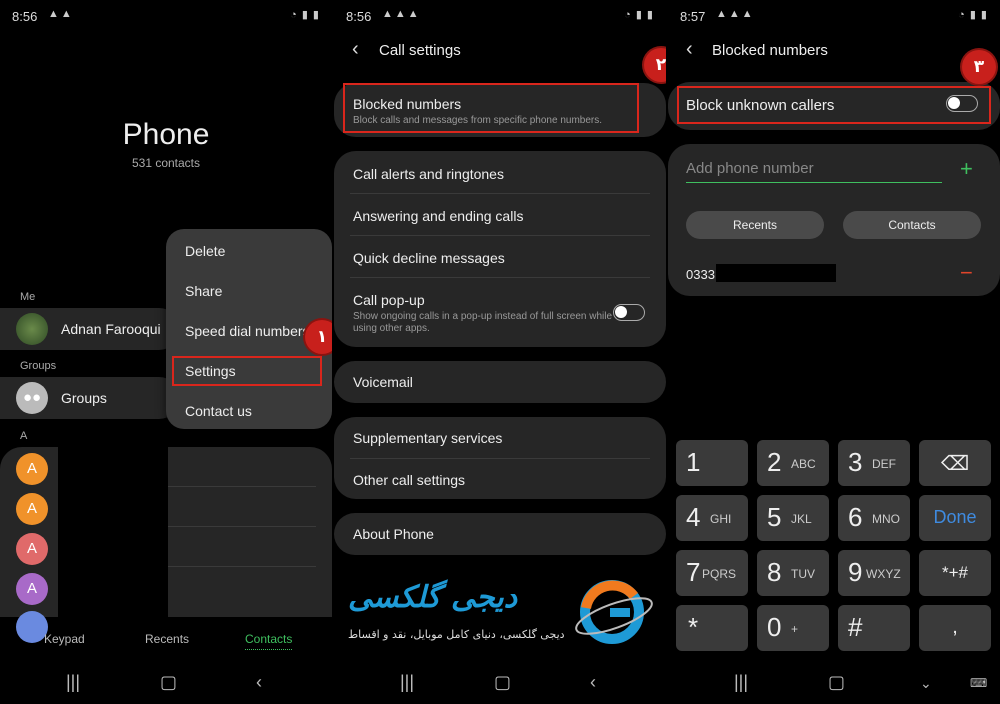  What do you see at coordinates (427, 438) in the screenshot?
I see `supplementary-item: Supplementary services` at bounding box center [427, 438].